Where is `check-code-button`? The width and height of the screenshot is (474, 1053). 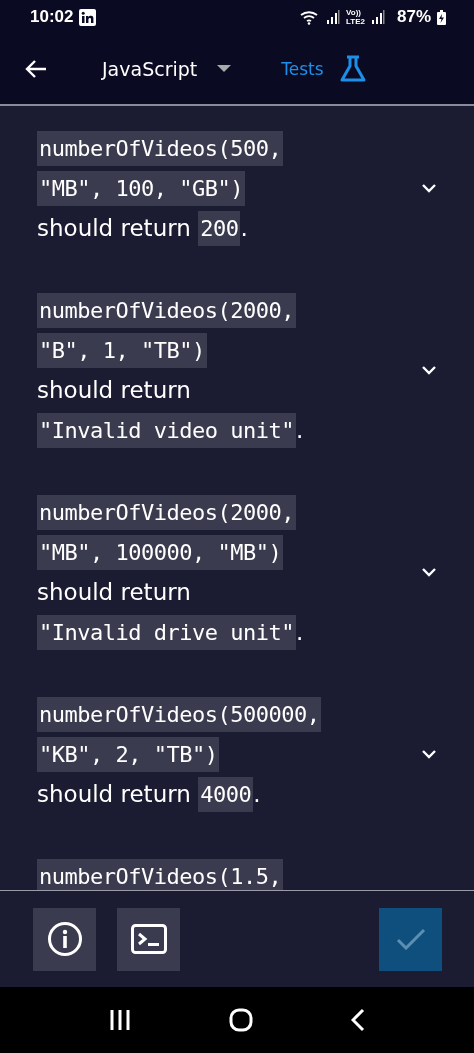
check-code-button is located at coordinates (410, 939).